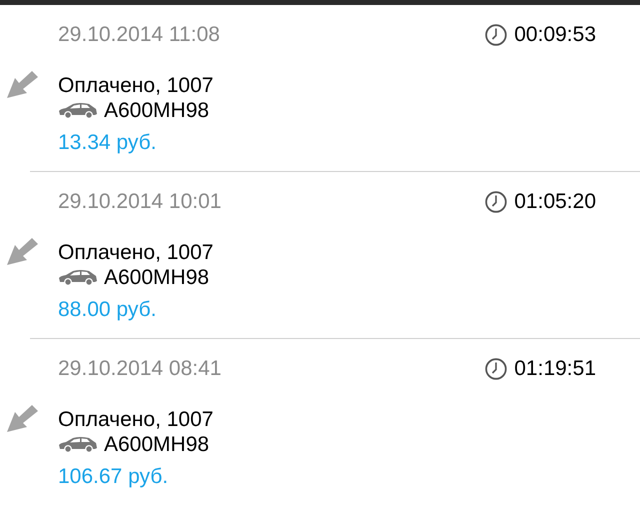 The width and height of the screenshot is (640, 507). What do you see at coordinates (555, 202) in the screenshot?
I see `parking-duration: 01:05:20` at bounding box center [555, 202].